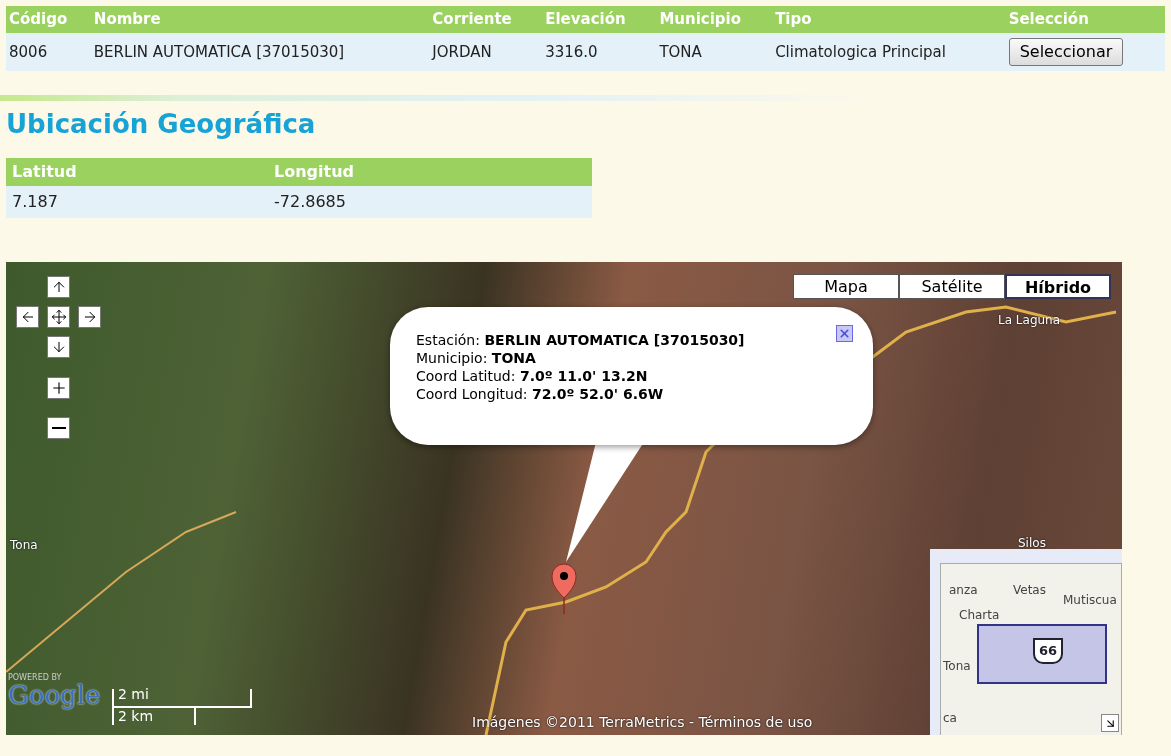 This screenshot has width=1171, height=756. Describe the element at coordinates (430, 202) in the screenshot. I see `table-cell: -72.8685` at that location.